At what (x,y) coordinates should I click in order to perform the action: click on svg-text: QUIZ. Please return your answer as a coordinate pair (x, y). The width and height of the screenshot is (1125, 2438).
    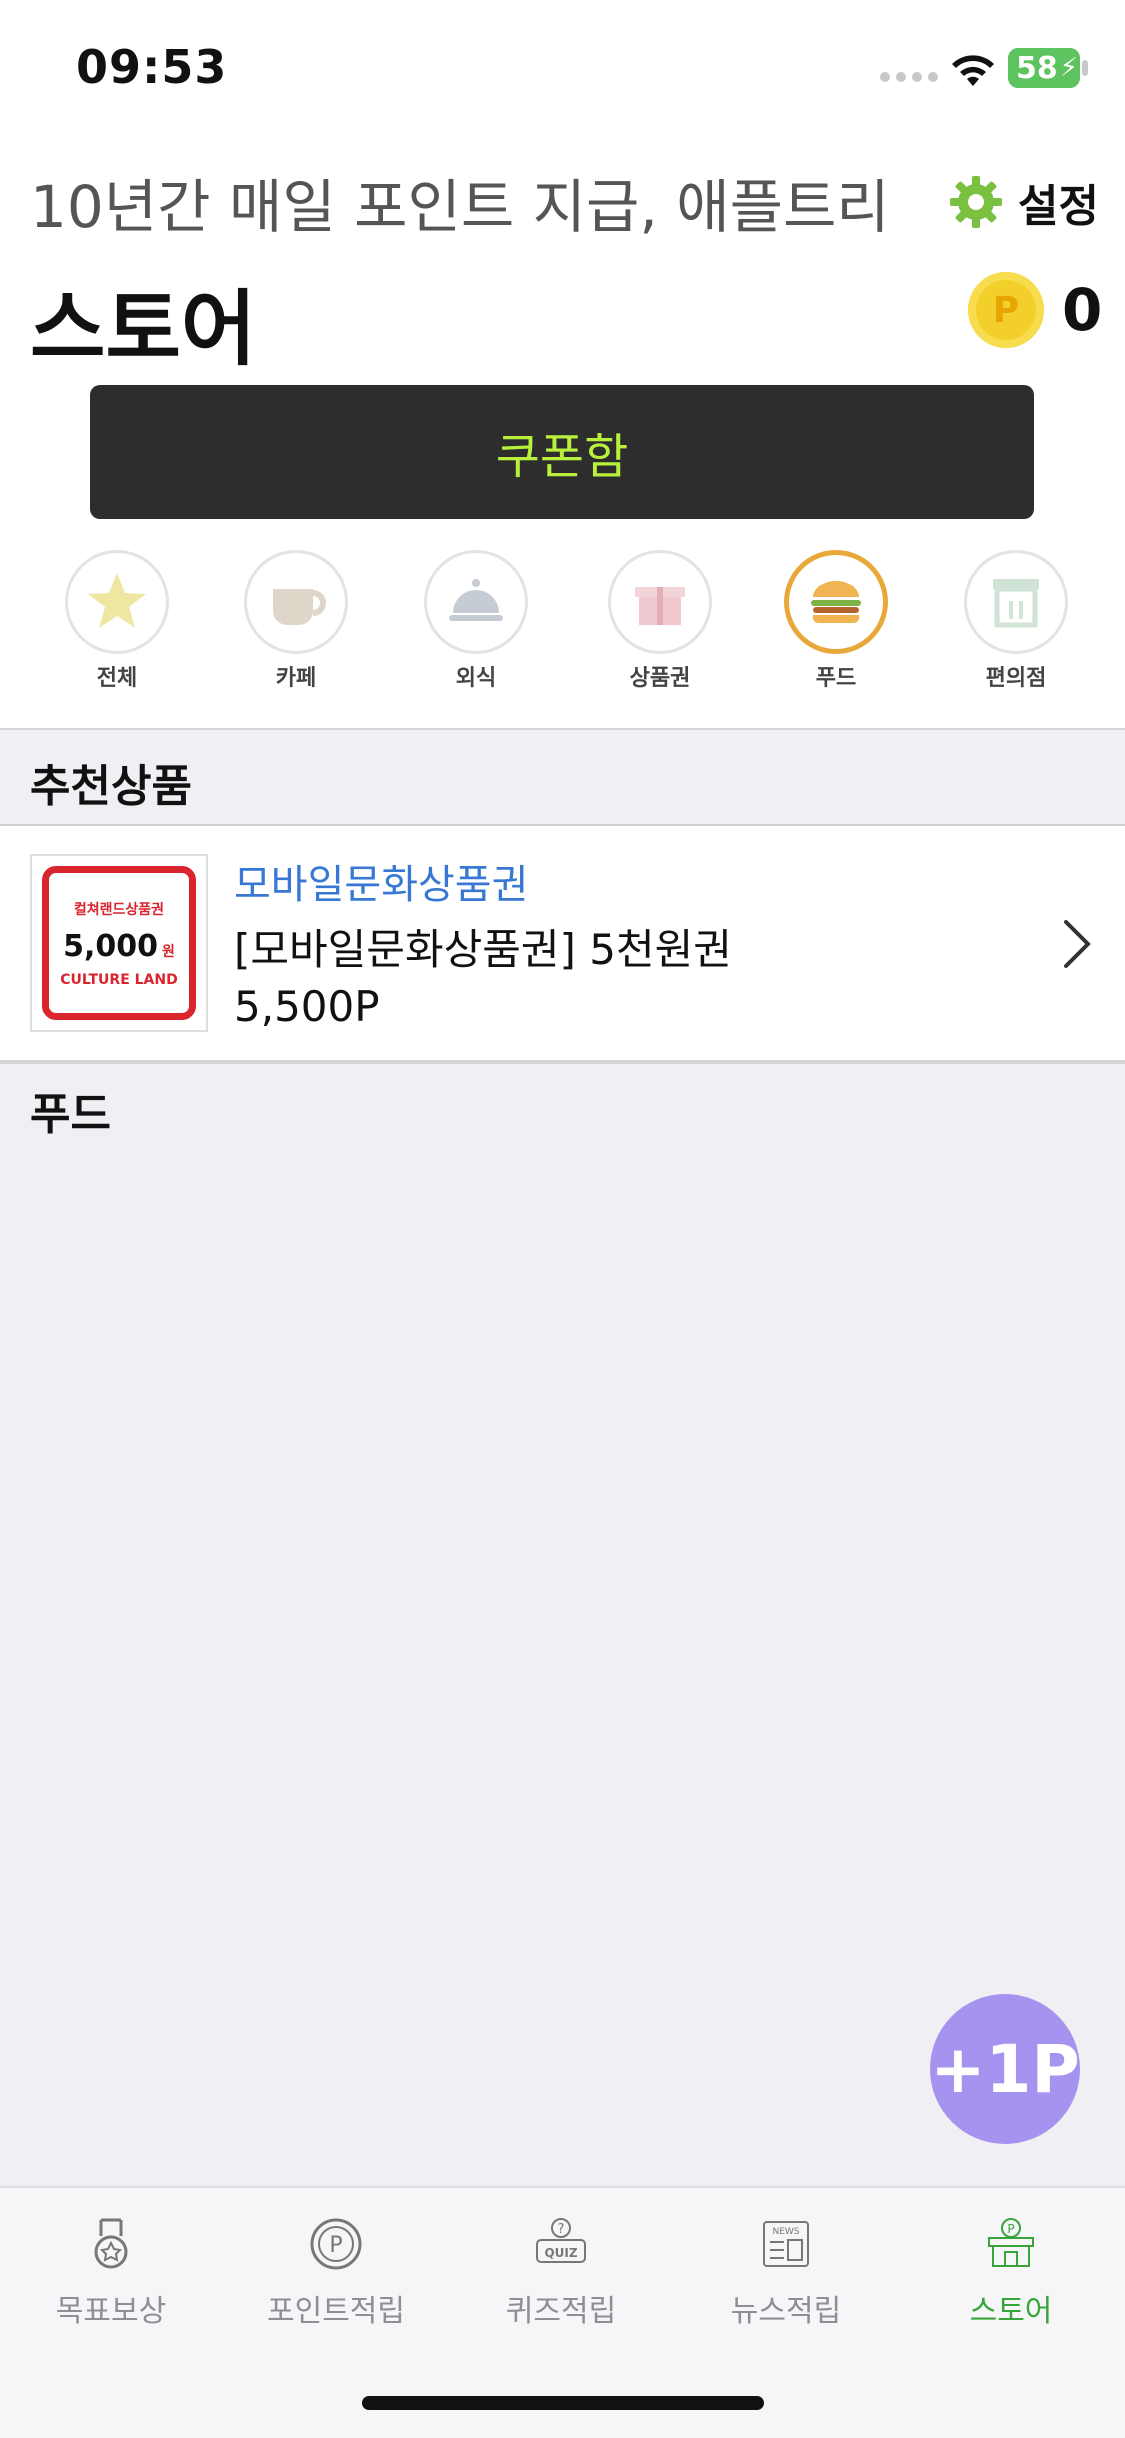
    Looking at the image, I should click on (560, 2253).